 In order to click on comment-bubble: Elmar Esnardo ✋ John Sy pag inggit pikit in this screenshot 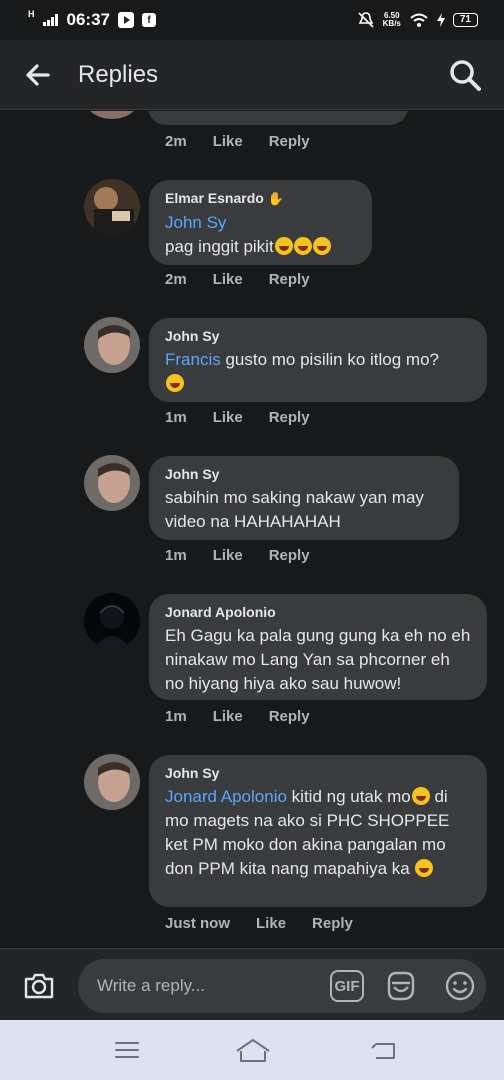, I will do `click(260, 222)`.